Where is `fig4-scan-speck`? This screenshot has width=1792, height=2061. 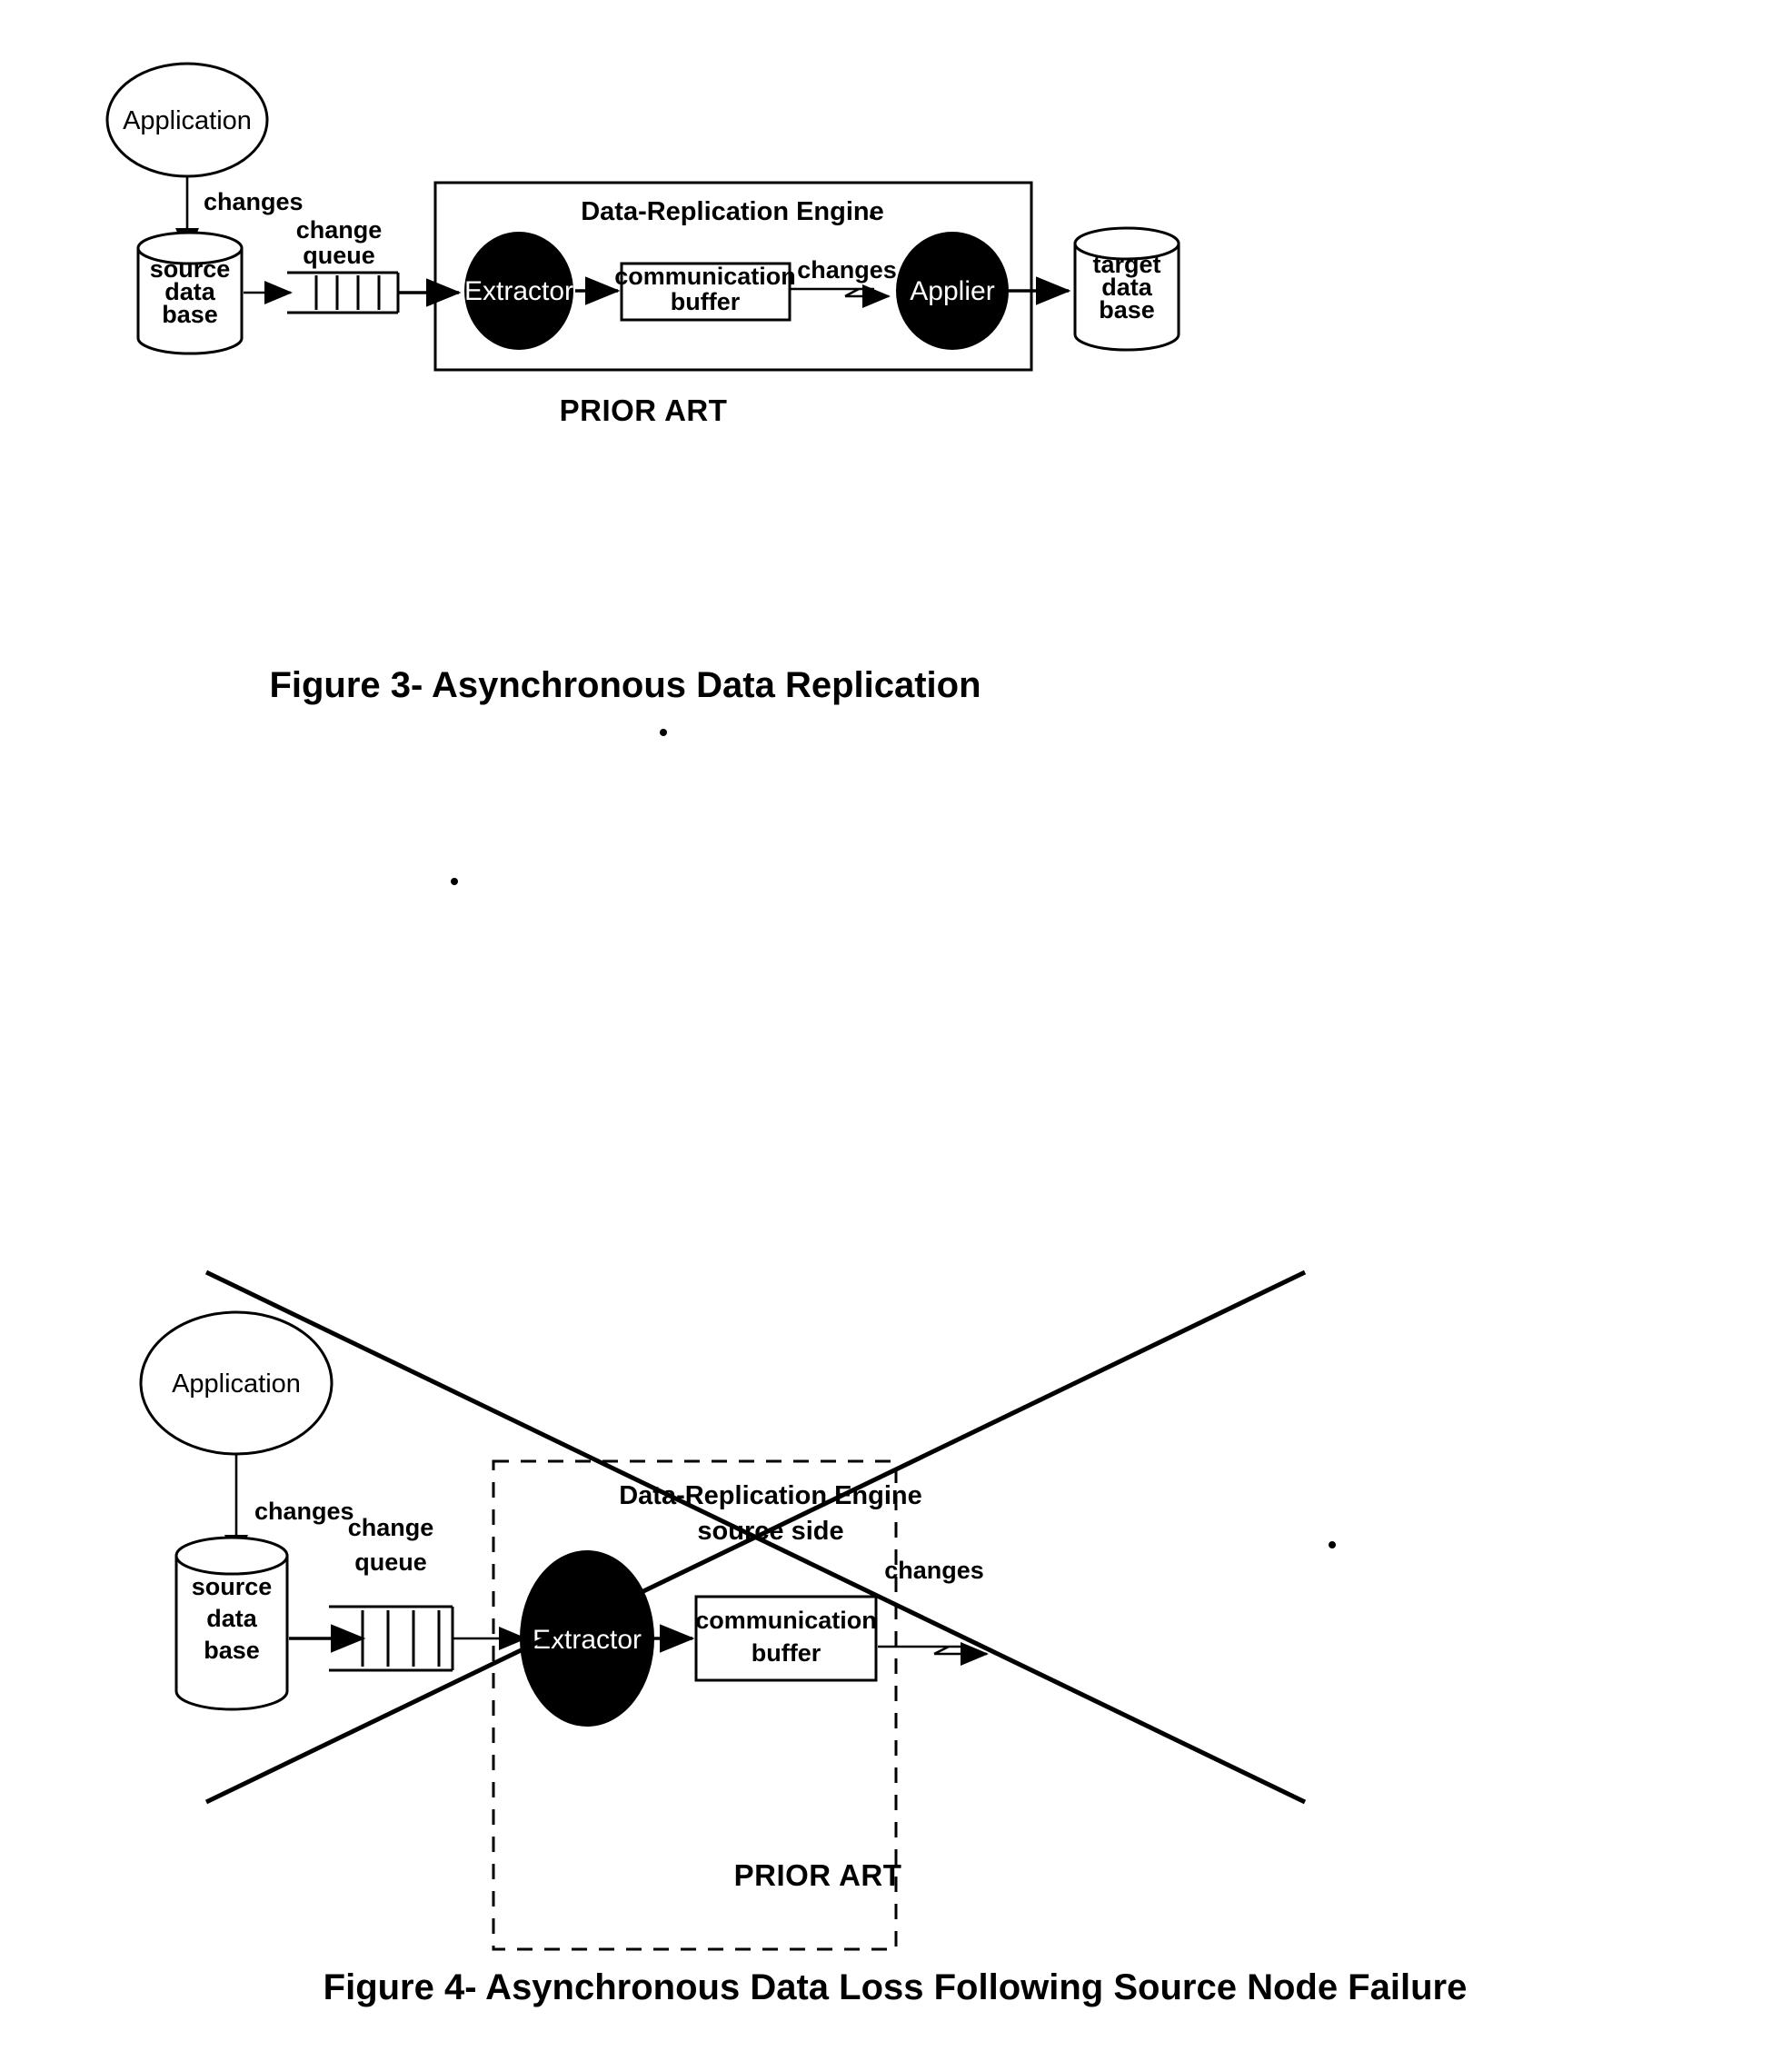 fig4-scan-speck is located at coordinates (1332, 1544).